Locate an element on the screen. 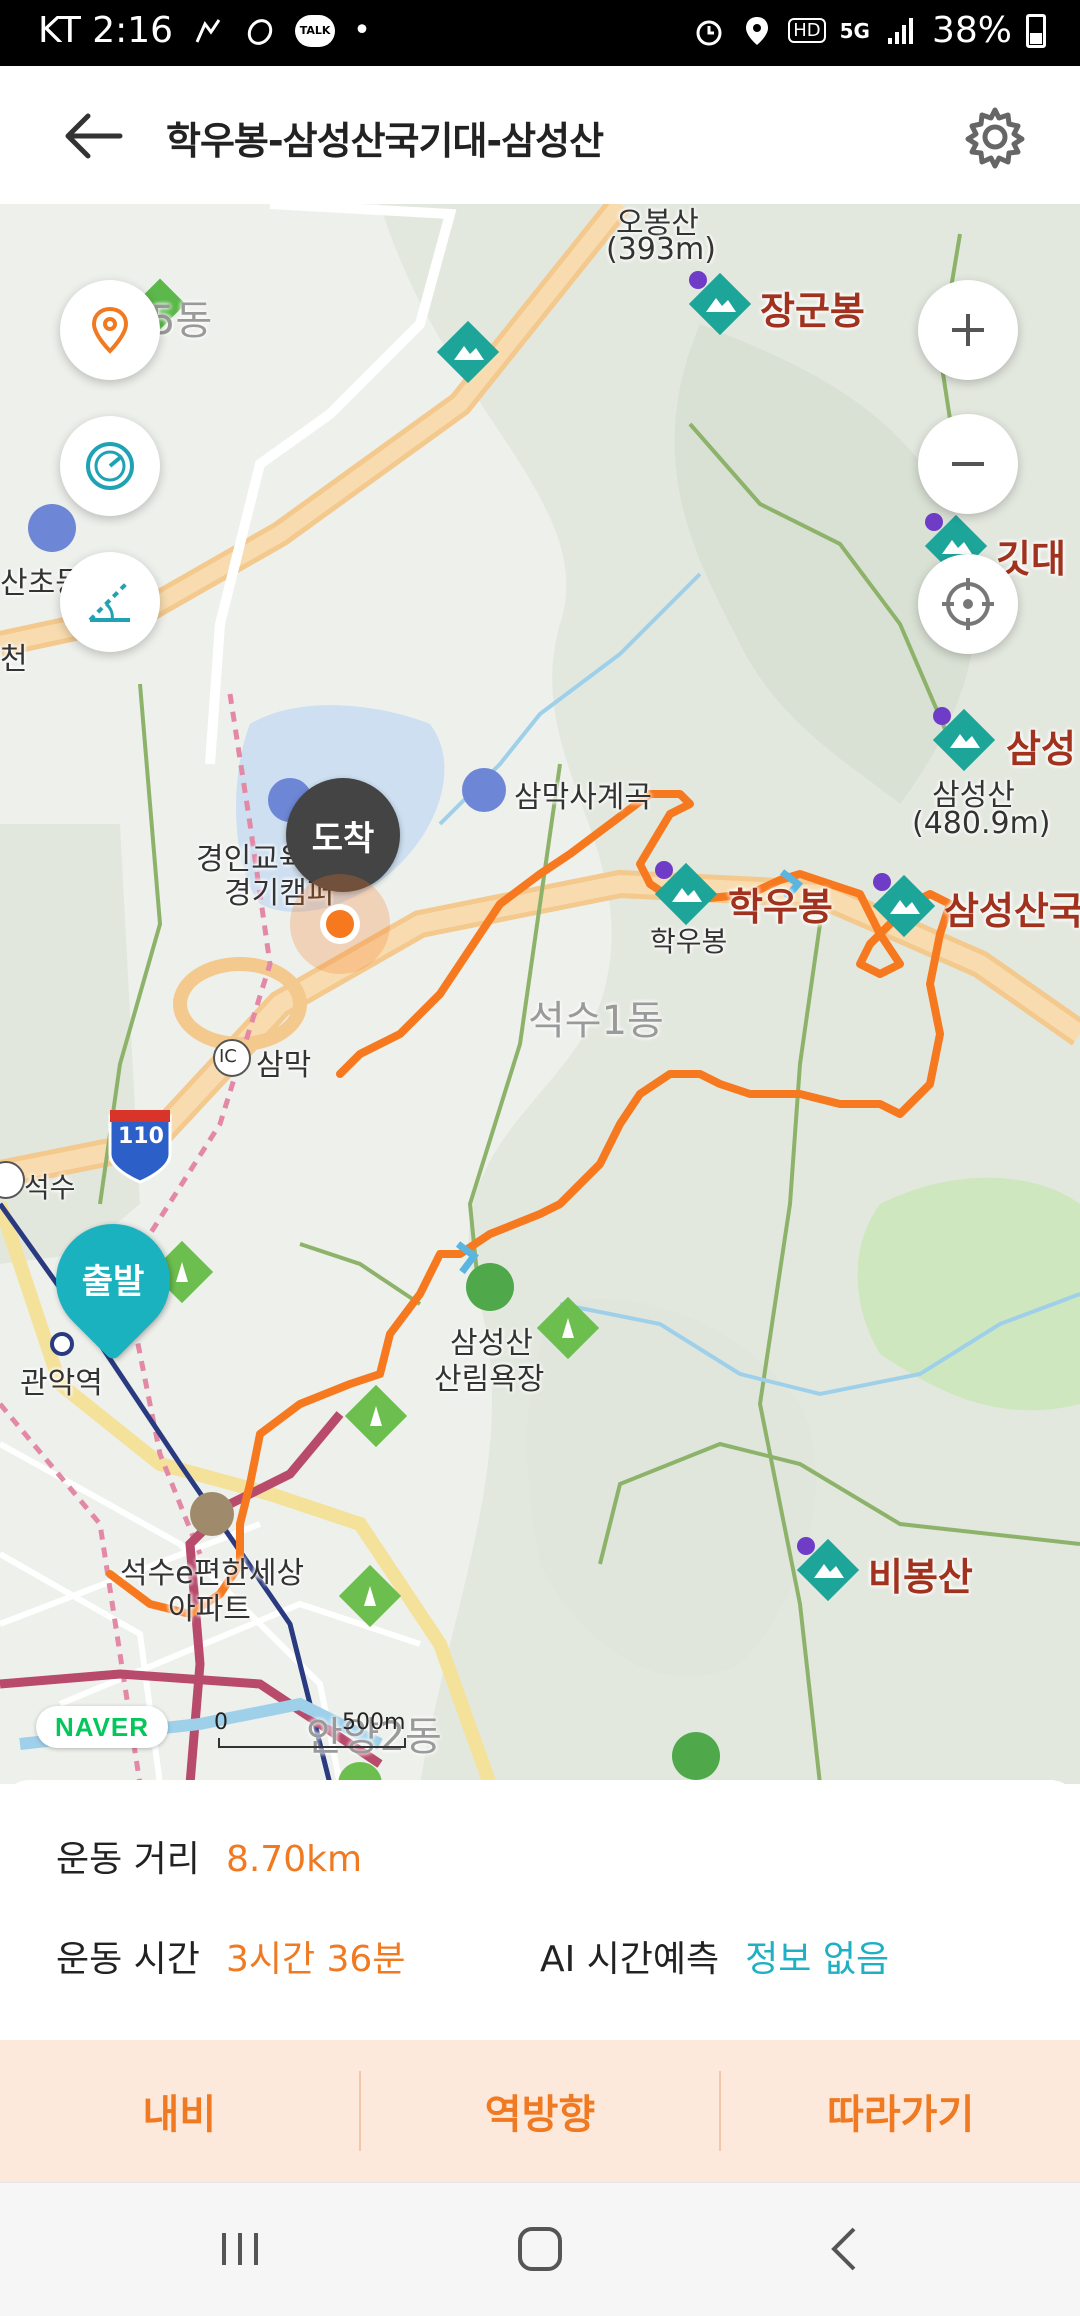 This screenshot has height=2316, width=1080. crosshair-icon is located at coordinates (968, 604).